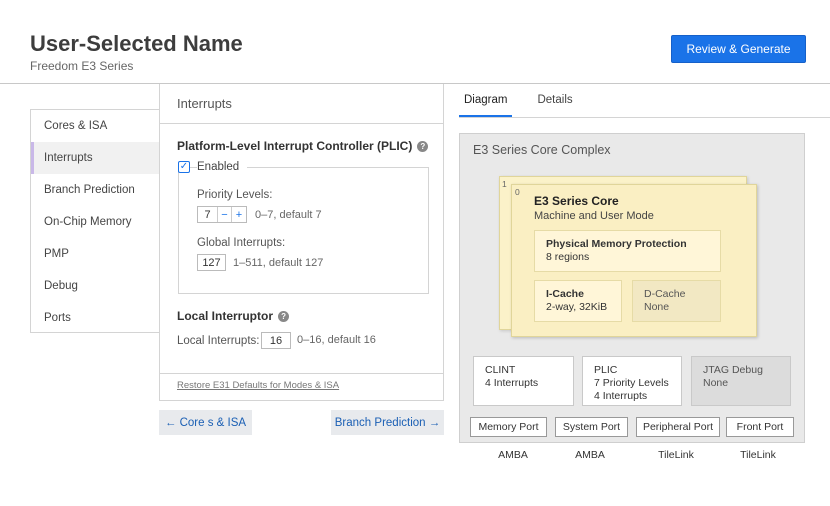  Describe the element at coordinates (594, 216) in the screenshot. I see `core-subtitle: Machine and User Mode` at that location.